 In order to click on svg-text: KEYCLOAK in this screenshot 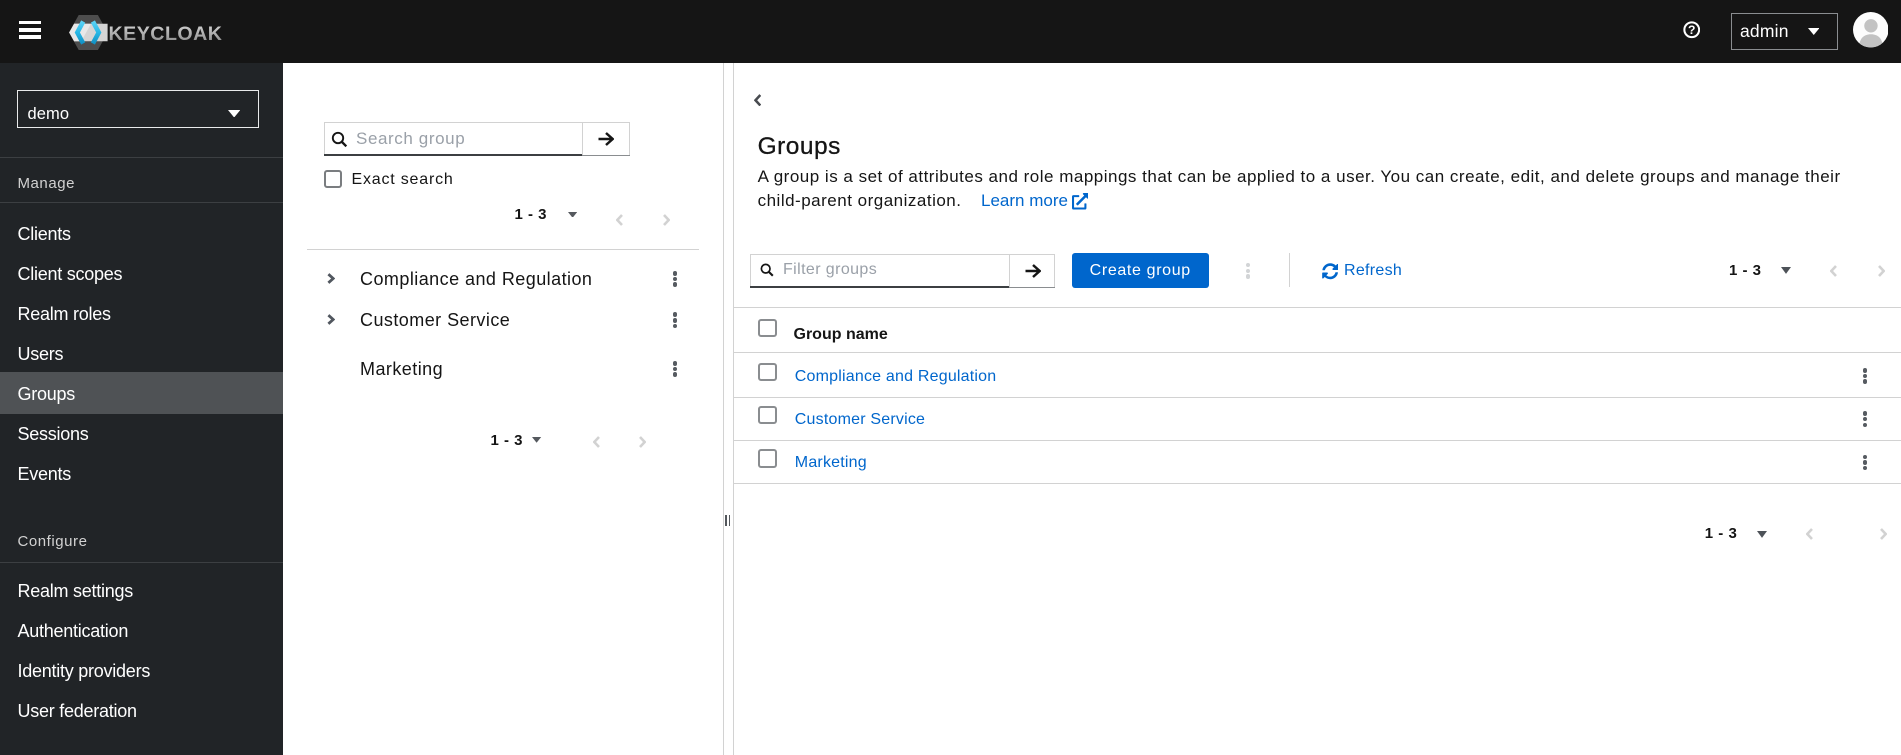, I will do `click(166, 34)`.